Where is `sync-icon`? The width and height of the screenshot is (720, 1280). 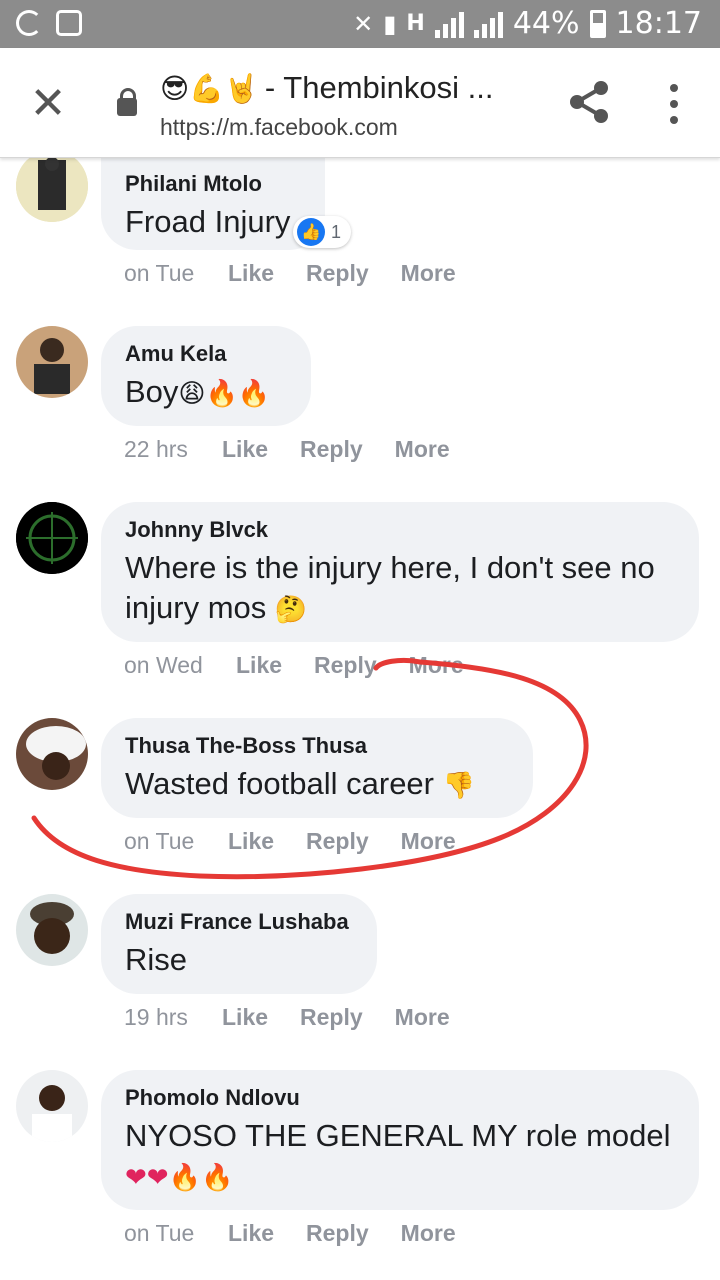
sync-icon is located at coordinates (29, 23).